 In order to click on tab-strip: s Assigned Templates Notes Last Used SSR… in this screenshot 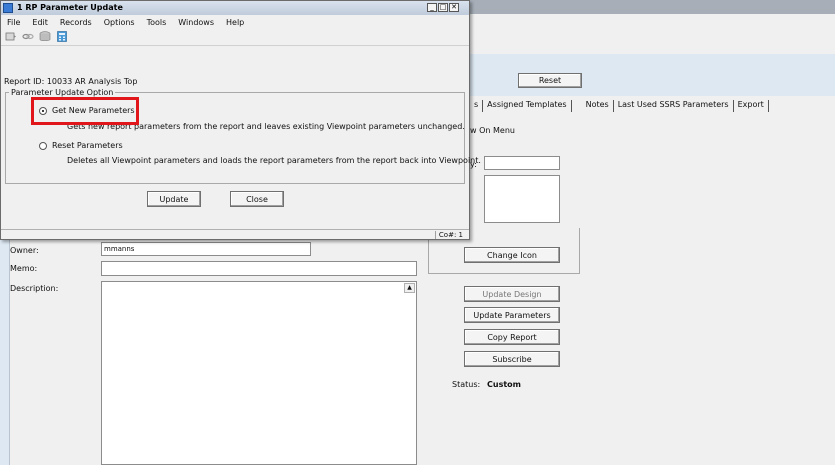, I will do `click(619, 106)`.